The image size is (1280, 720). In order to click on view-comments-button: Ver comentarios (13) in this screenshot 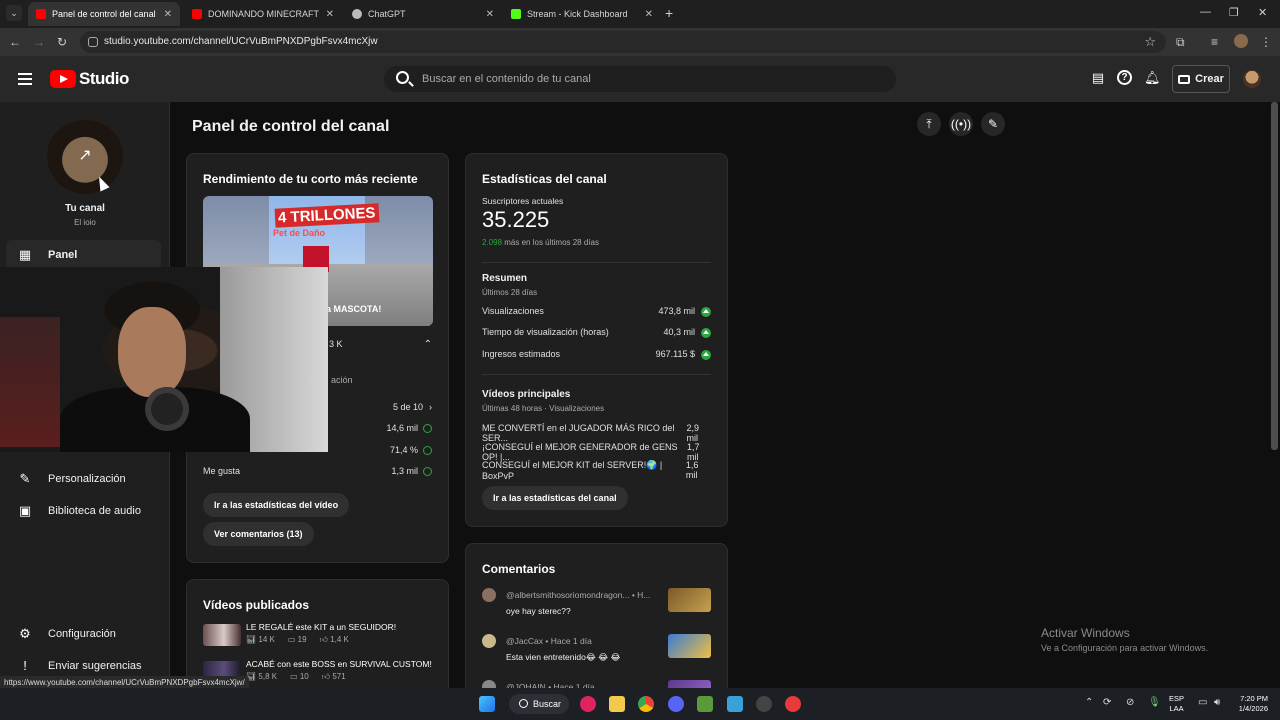, I will do `click(258, 534)`.